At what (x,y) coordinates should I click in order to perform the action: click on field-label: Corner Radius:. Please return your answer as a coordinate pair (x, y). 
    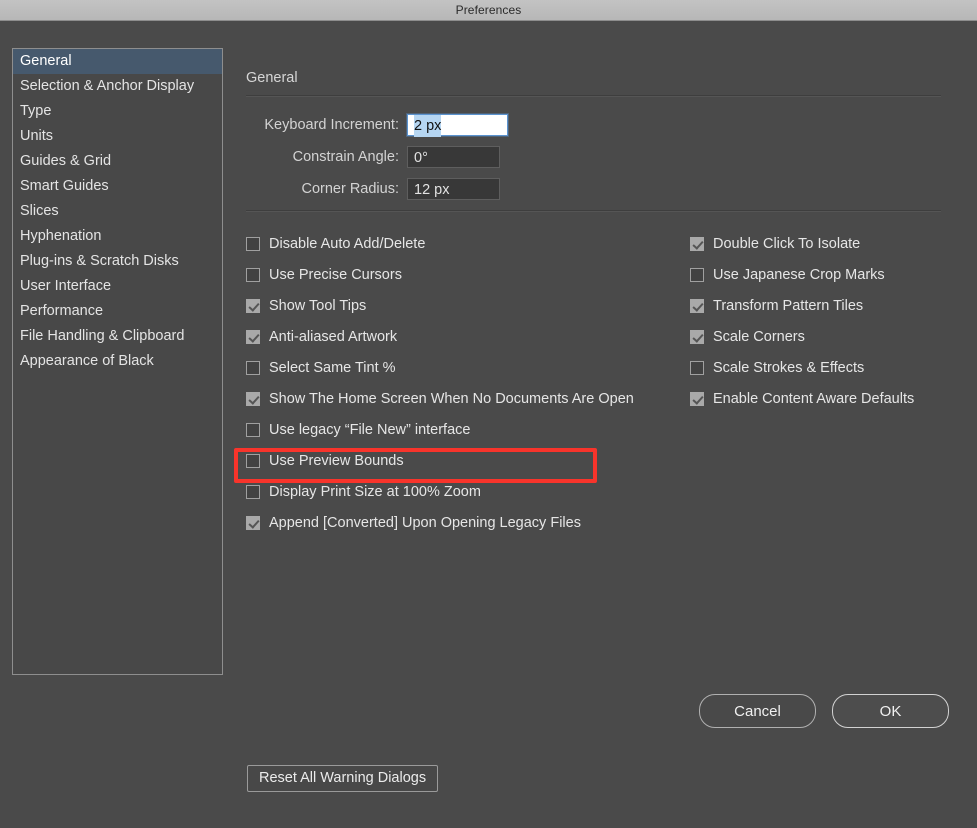
    Looking at the image, I should click on (350, 189).